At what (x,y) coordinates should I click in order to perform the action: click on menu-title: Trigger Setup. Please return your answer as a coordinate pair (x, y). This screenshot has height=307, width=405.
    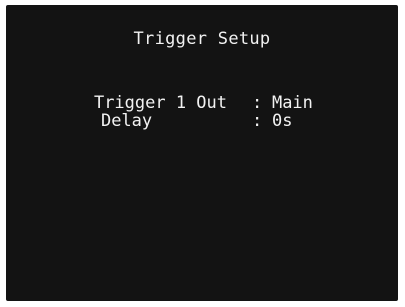
    Looking at the image, I should click on (202, 39).